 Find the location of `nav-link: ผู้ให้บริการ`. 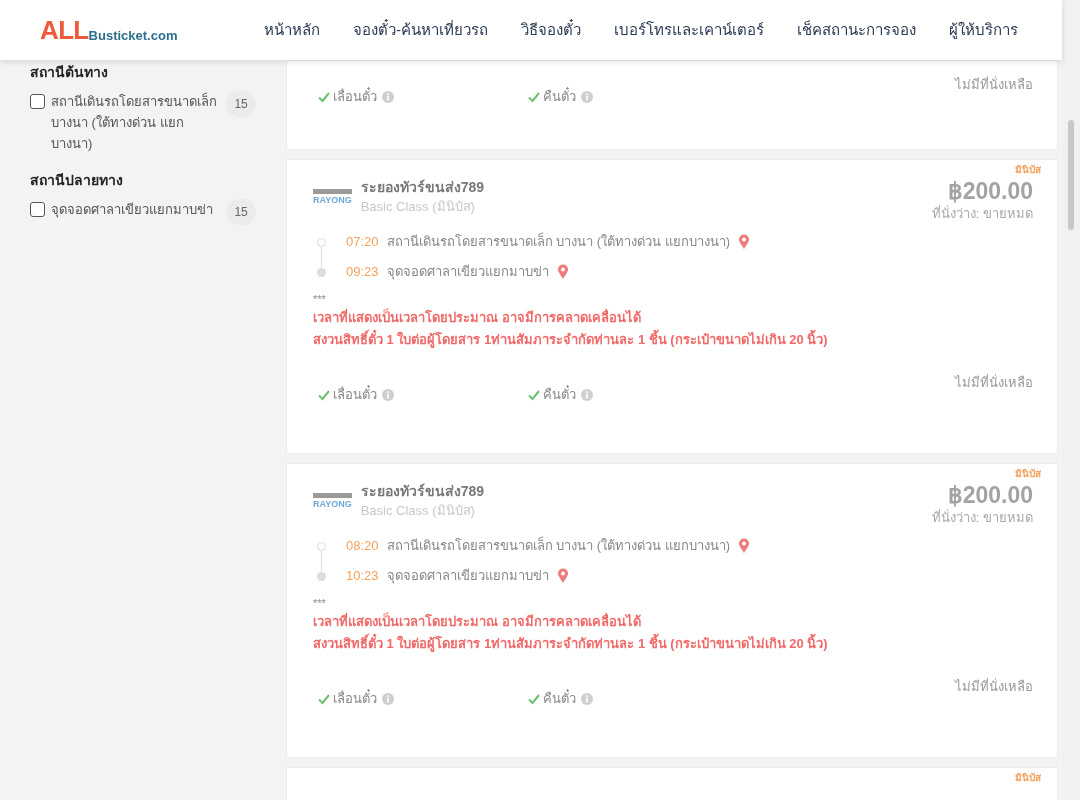

nav-link: ผู้ให้บริการ is located at coordinates (983, 30).